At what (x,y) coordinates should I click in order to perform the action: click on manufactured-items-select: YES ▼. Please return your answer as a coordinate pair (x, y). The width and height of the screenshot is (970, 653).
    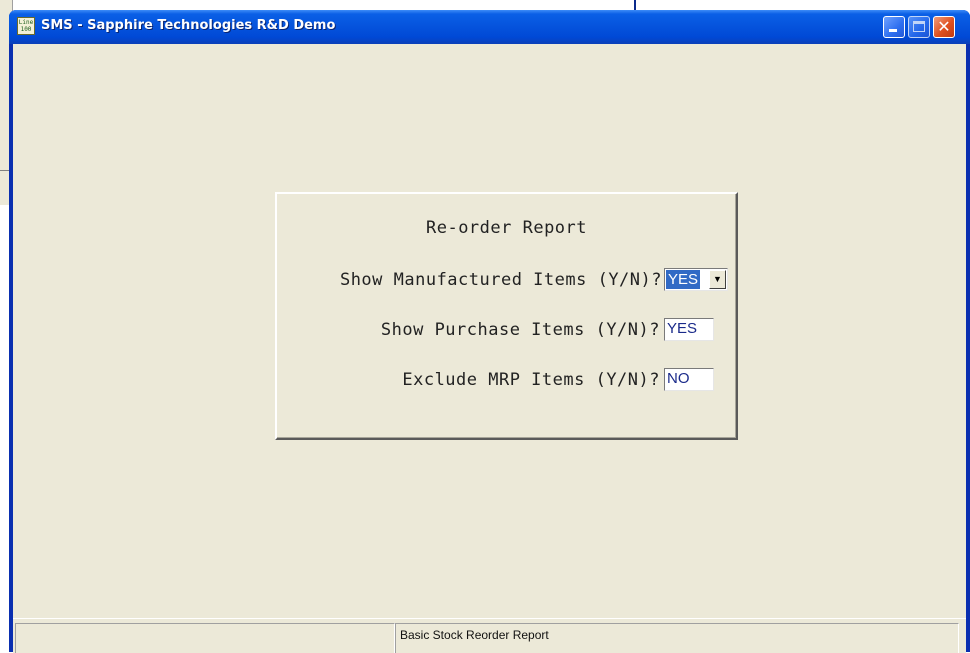
    Looking at the image, I should click on (696, 279).